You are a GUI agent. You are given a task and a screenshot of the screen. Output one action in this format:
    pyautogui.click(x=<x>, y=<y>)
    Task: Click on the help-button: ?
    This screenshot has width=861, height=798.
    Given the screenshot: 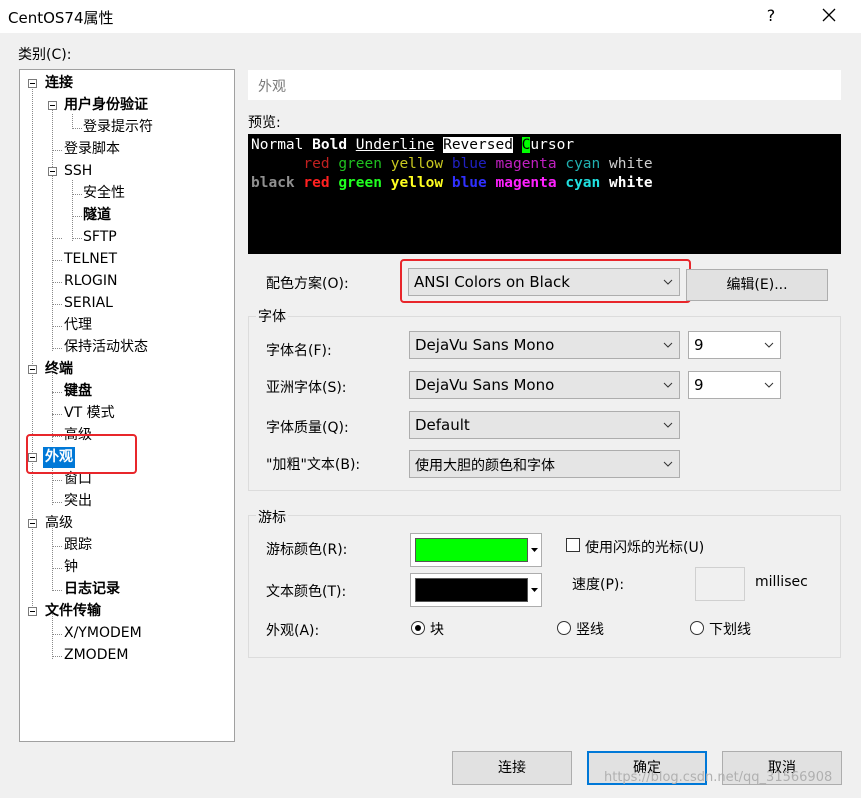 What is the action you would take?
    pyautogui.click(x=771, y=16)
    